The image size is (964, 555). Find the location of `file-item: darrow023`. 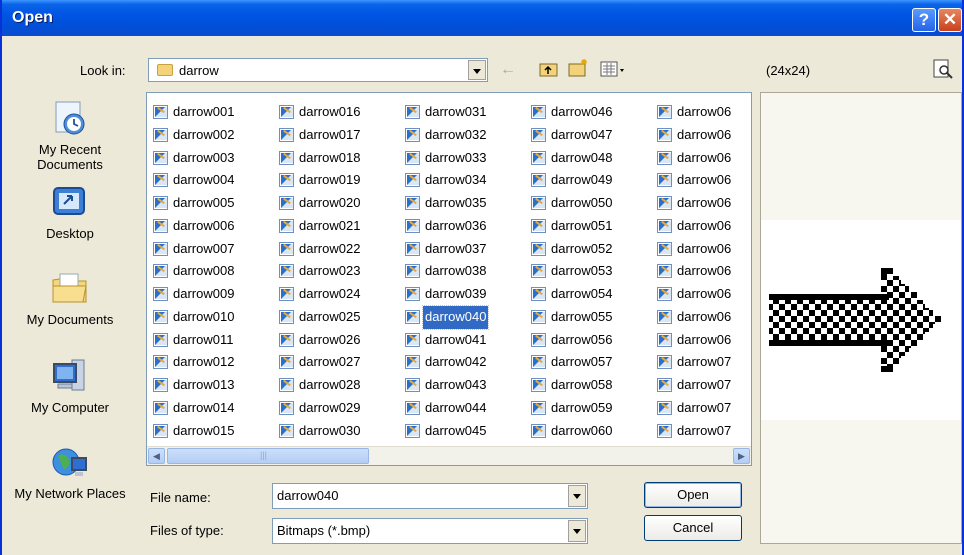

file-item: darrow023 is located at coordinates (319, 271).